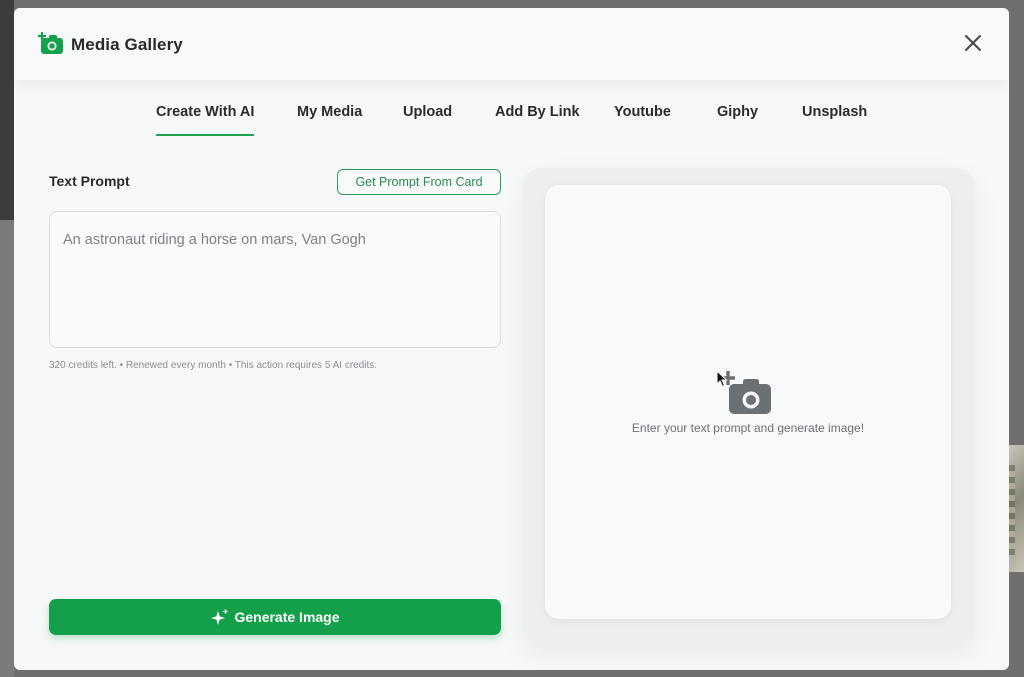 The image size is (1024, 677). What do you see at coordinates (427, 121) in the screenshot?
I see `tab-upload: Upload` at bounding box center [427, 121].